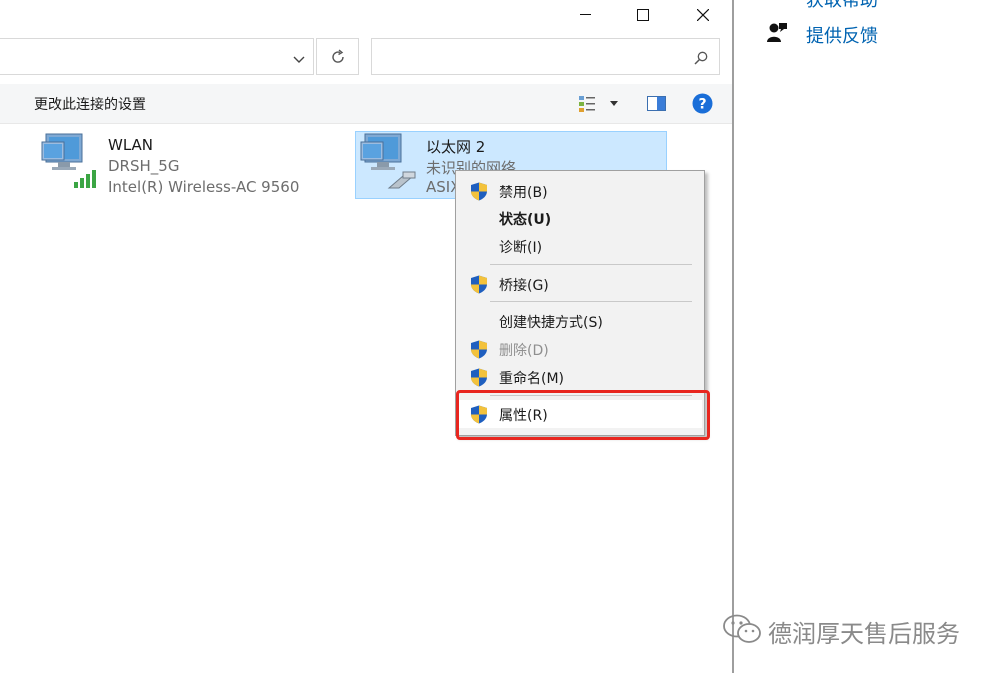 The width and height of the screenshot is (992, 673). What do you see at coordinates (68, 160) in the screenshot?
I see `wifi-adapter-icon` at bounding box center [68, 160].